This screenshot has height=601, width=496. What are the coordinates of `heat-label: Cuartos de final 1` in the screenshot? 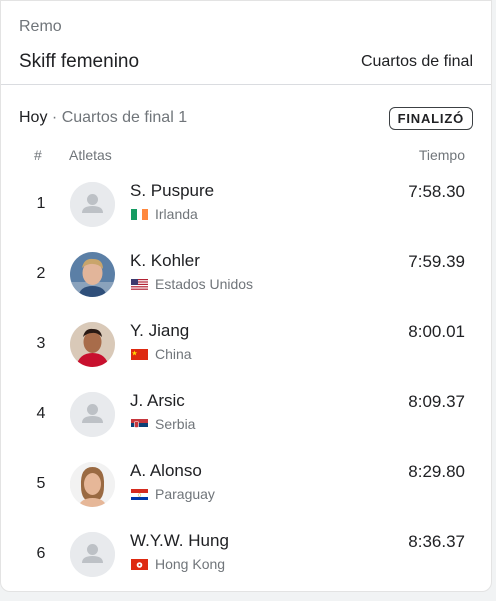 It's located at (124, 117).